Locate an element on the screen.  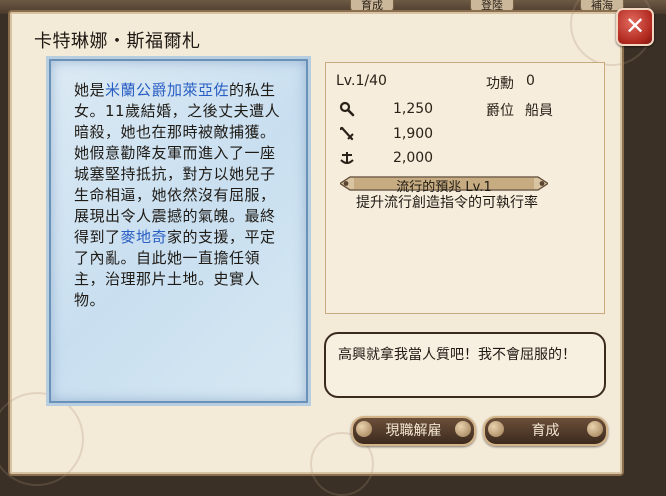
close-icon: ✕ is located at coordinates (635, 26).